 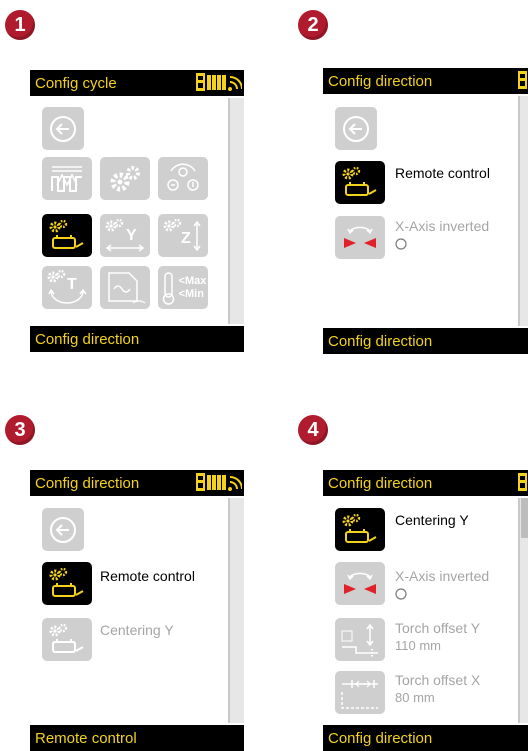 I want to click on axis-y-tile: Y, so click(x=125, y=235).